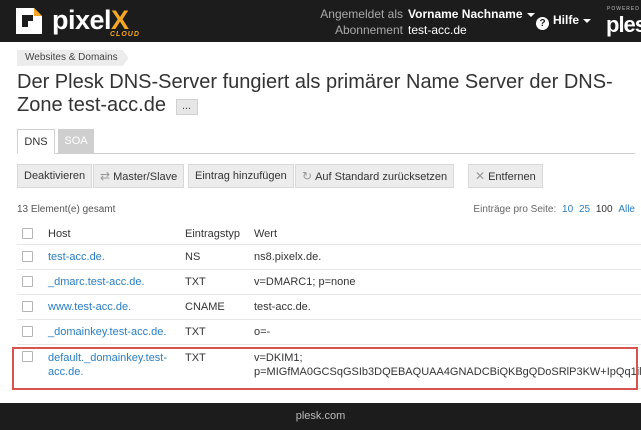 This screenshot has width=641, height=430. Describe the element at coordinates (76, 257) in the screenshot. I see `host-link: test-acc.de.` at that location.